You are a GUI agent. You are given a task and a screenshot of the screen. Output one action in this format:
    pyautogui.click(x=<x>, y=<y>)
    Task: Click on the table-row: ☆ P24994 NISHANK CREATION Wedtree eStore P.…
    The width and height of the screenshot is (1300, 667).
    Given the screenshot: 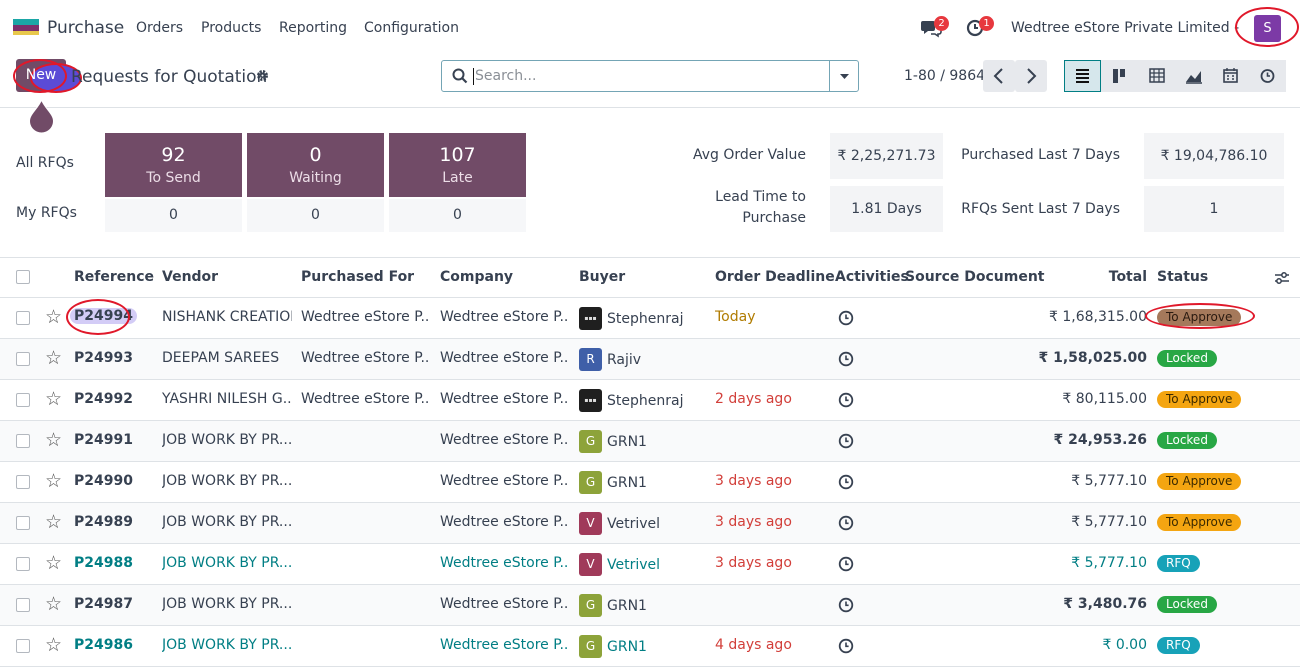 What is the action you would take?
    pyautogui.click(x=650, y=318)
    